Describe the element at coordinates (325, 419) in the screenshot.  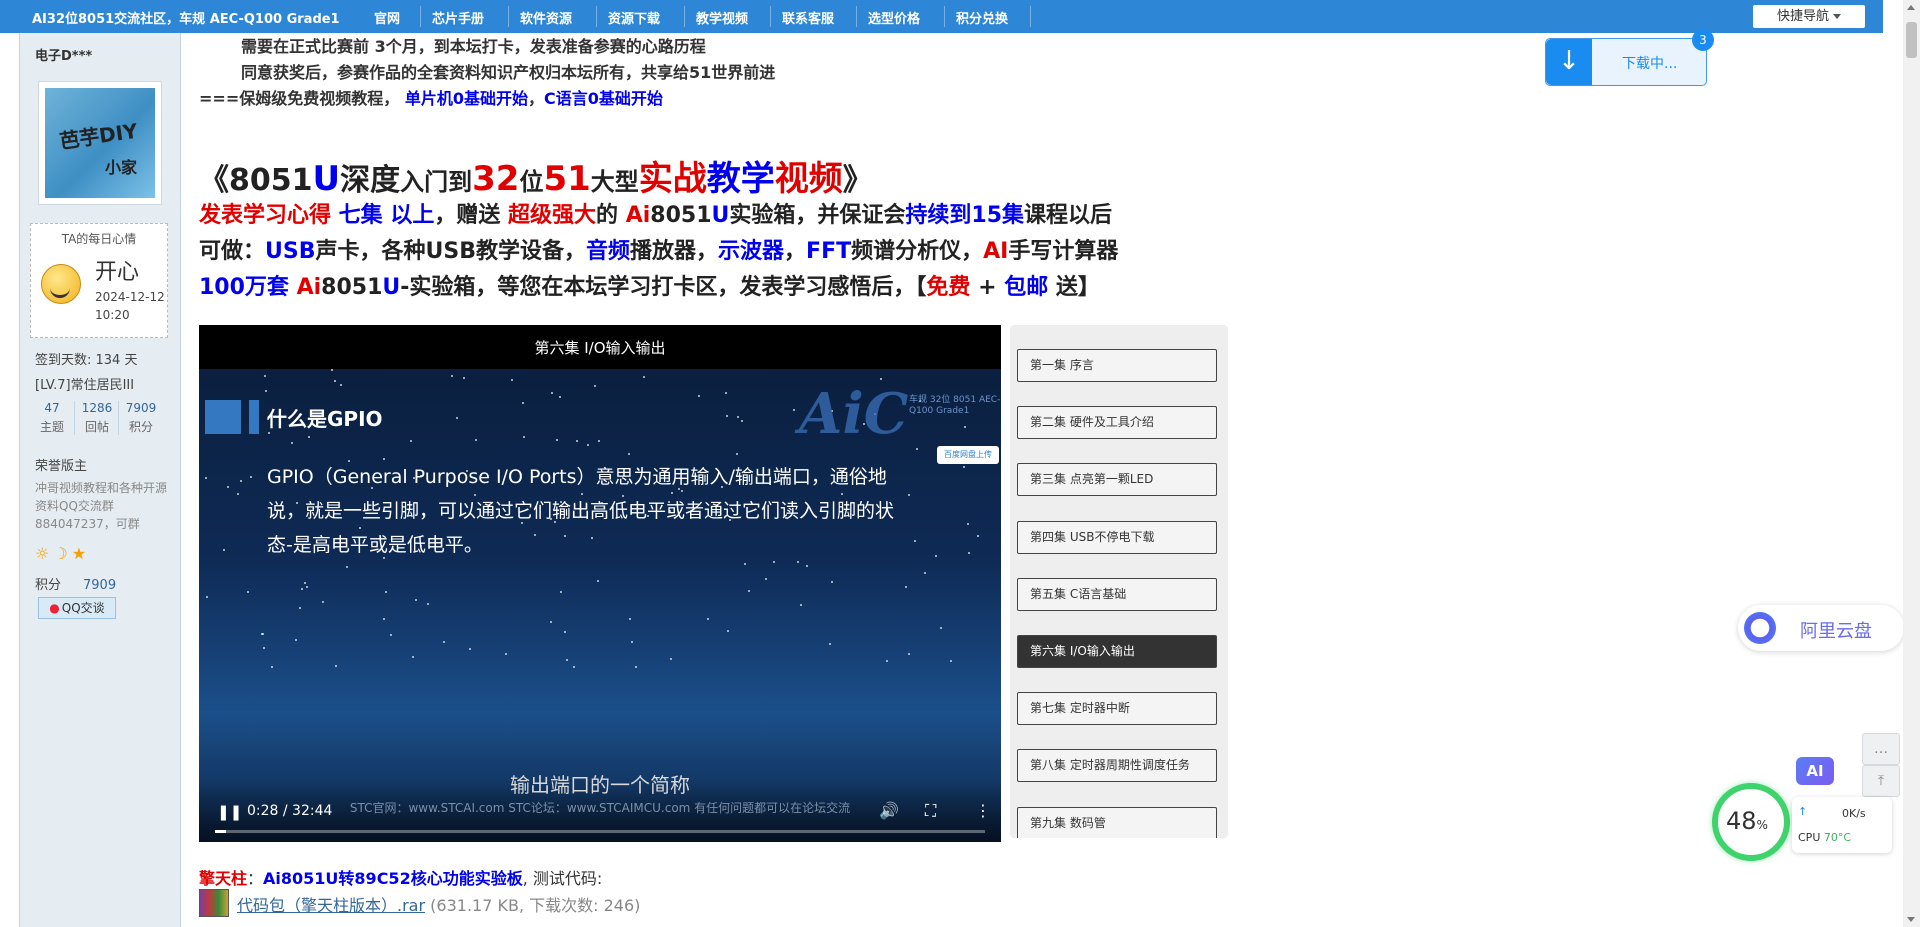
I see `slide-heading: 什么是GPIO` at that location.